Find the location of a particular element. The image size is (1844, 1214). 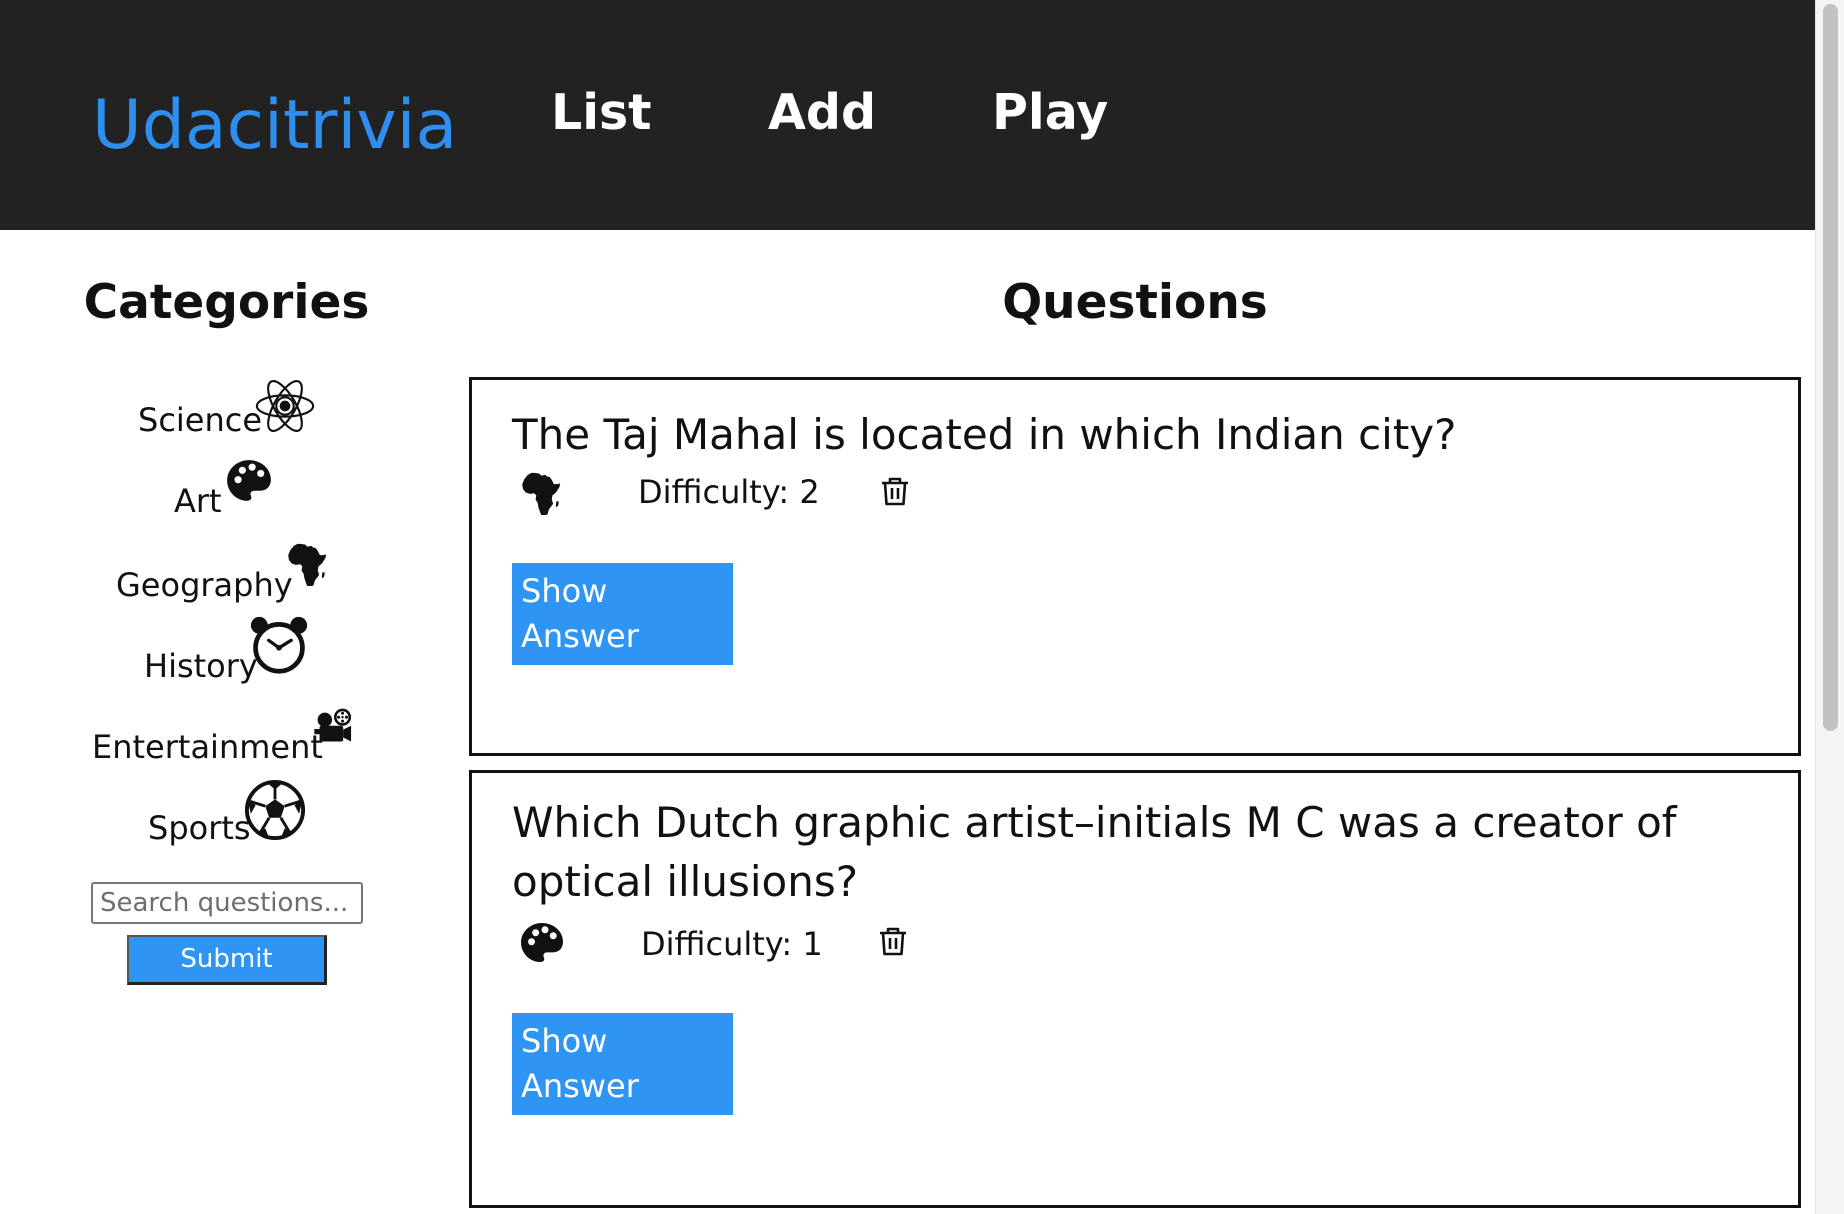

question-difficulty: Difficulty: 1 is located at coordinates (732, 944).